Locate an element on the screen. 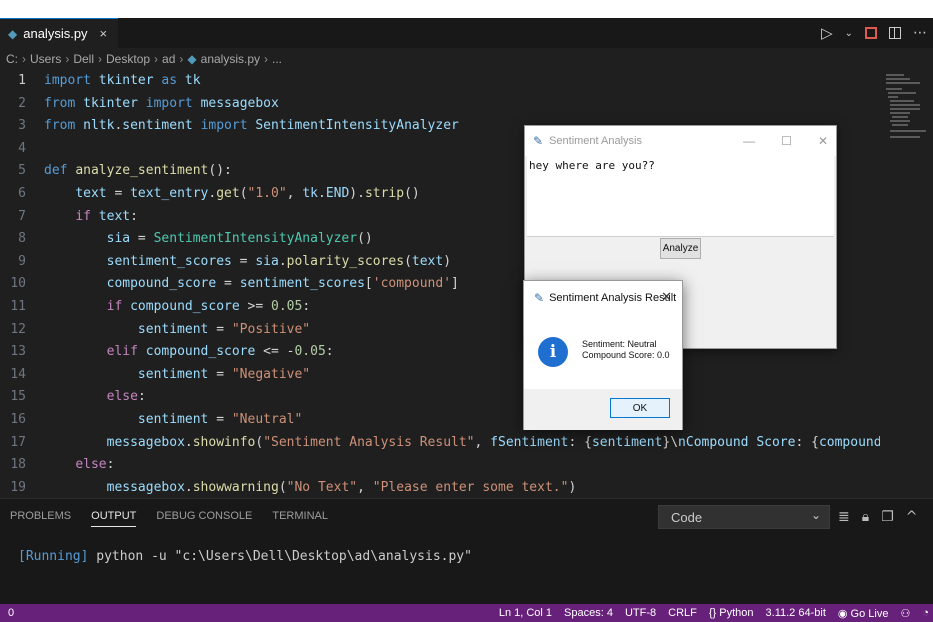 Image resolution: width=933 pixels, height=622 pixels. code-line: 2 from tkinter import messagebox is located at coordinates (440, 104).